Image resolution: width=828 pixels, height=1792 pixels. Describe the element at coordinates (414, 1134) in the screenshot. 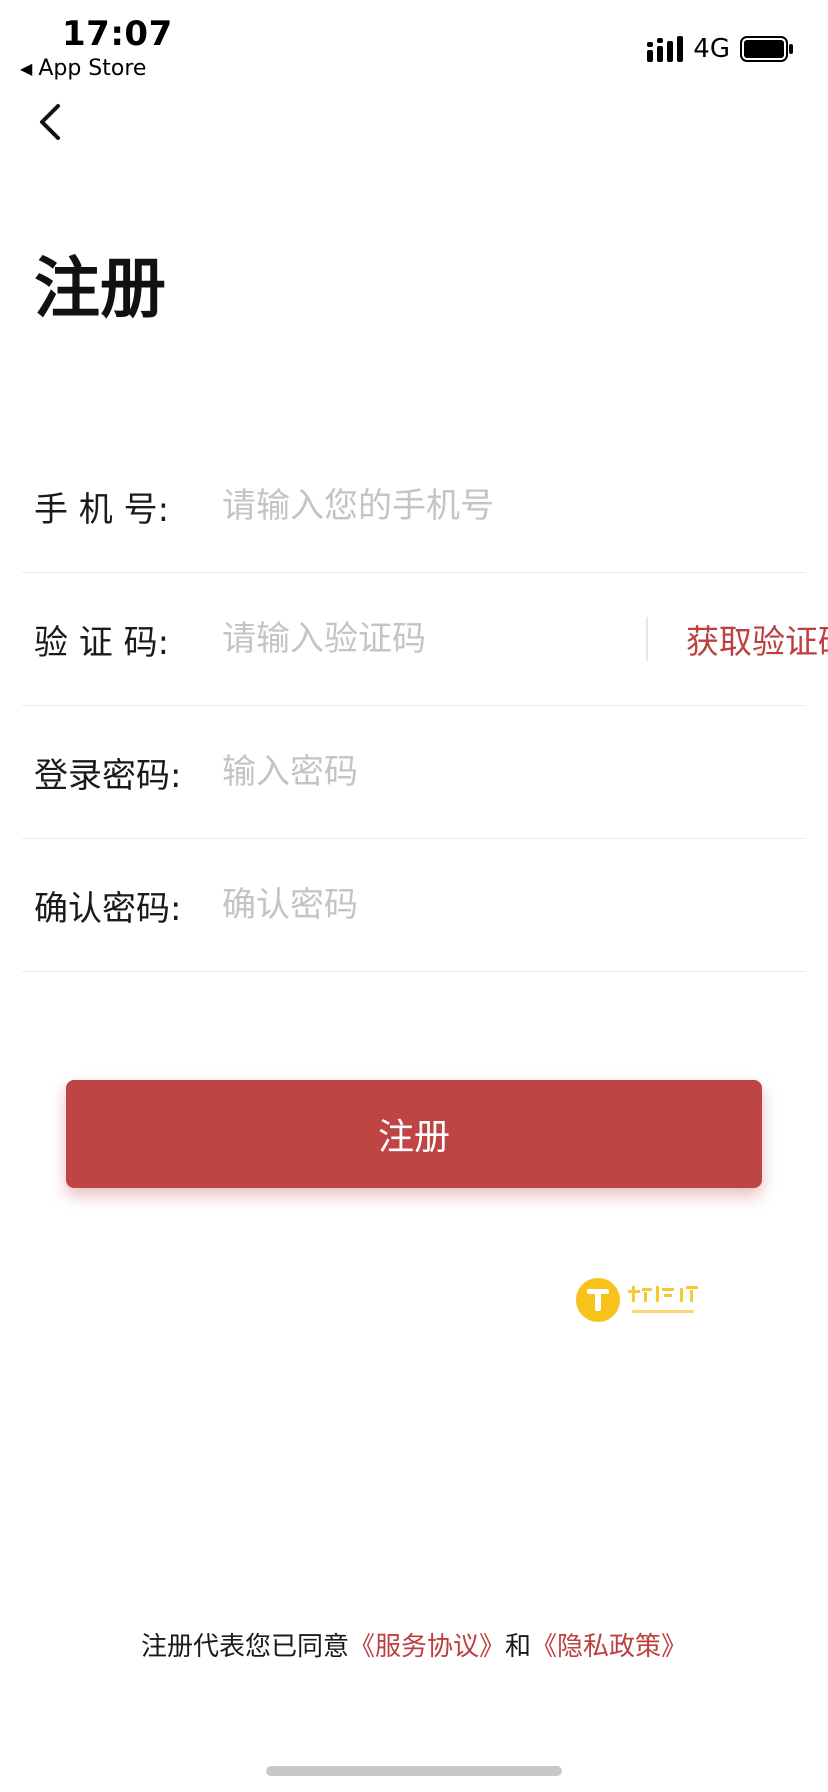

I see `register-button: 注册` at that location.